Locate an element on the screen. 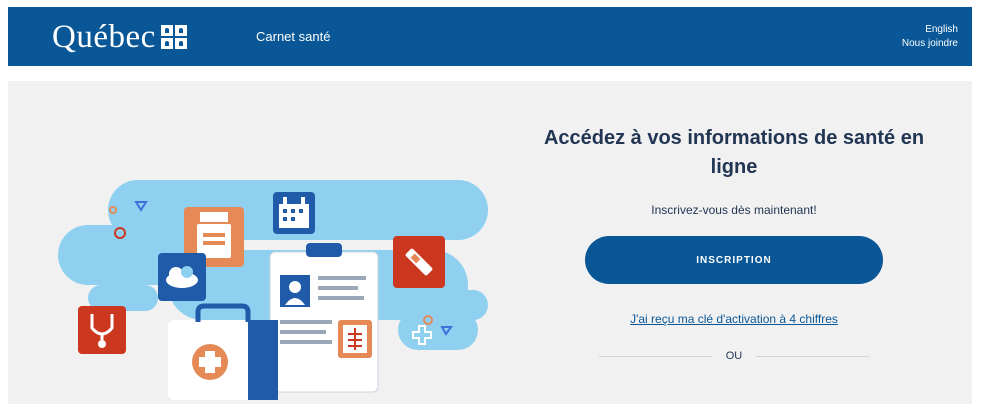 The height and width of the screenshot is (404, 982). or-divider: OU is located at coordinates (734, 356).